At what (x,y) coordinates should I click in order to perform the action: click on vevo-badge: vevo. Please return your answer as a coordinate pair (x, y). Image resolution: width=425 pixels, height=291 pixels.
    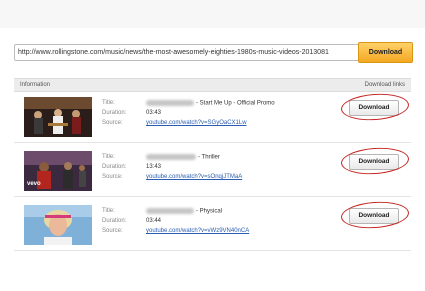
    Looking at the image, I should click on (34, 184).